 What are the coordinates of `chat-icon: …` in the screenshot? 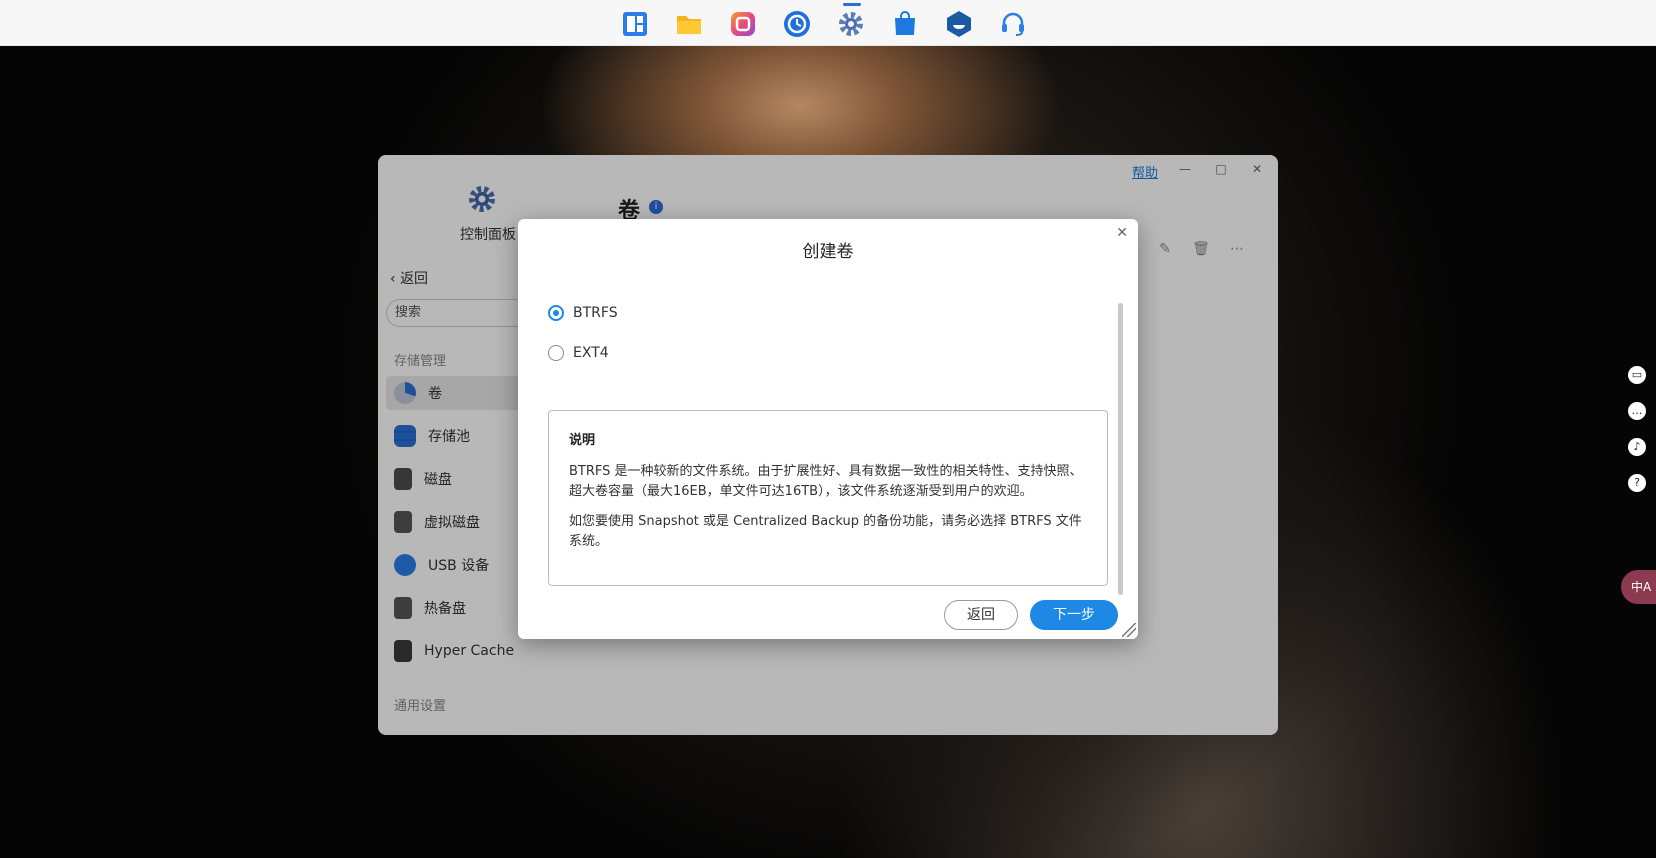 It's located at (1637, 411).